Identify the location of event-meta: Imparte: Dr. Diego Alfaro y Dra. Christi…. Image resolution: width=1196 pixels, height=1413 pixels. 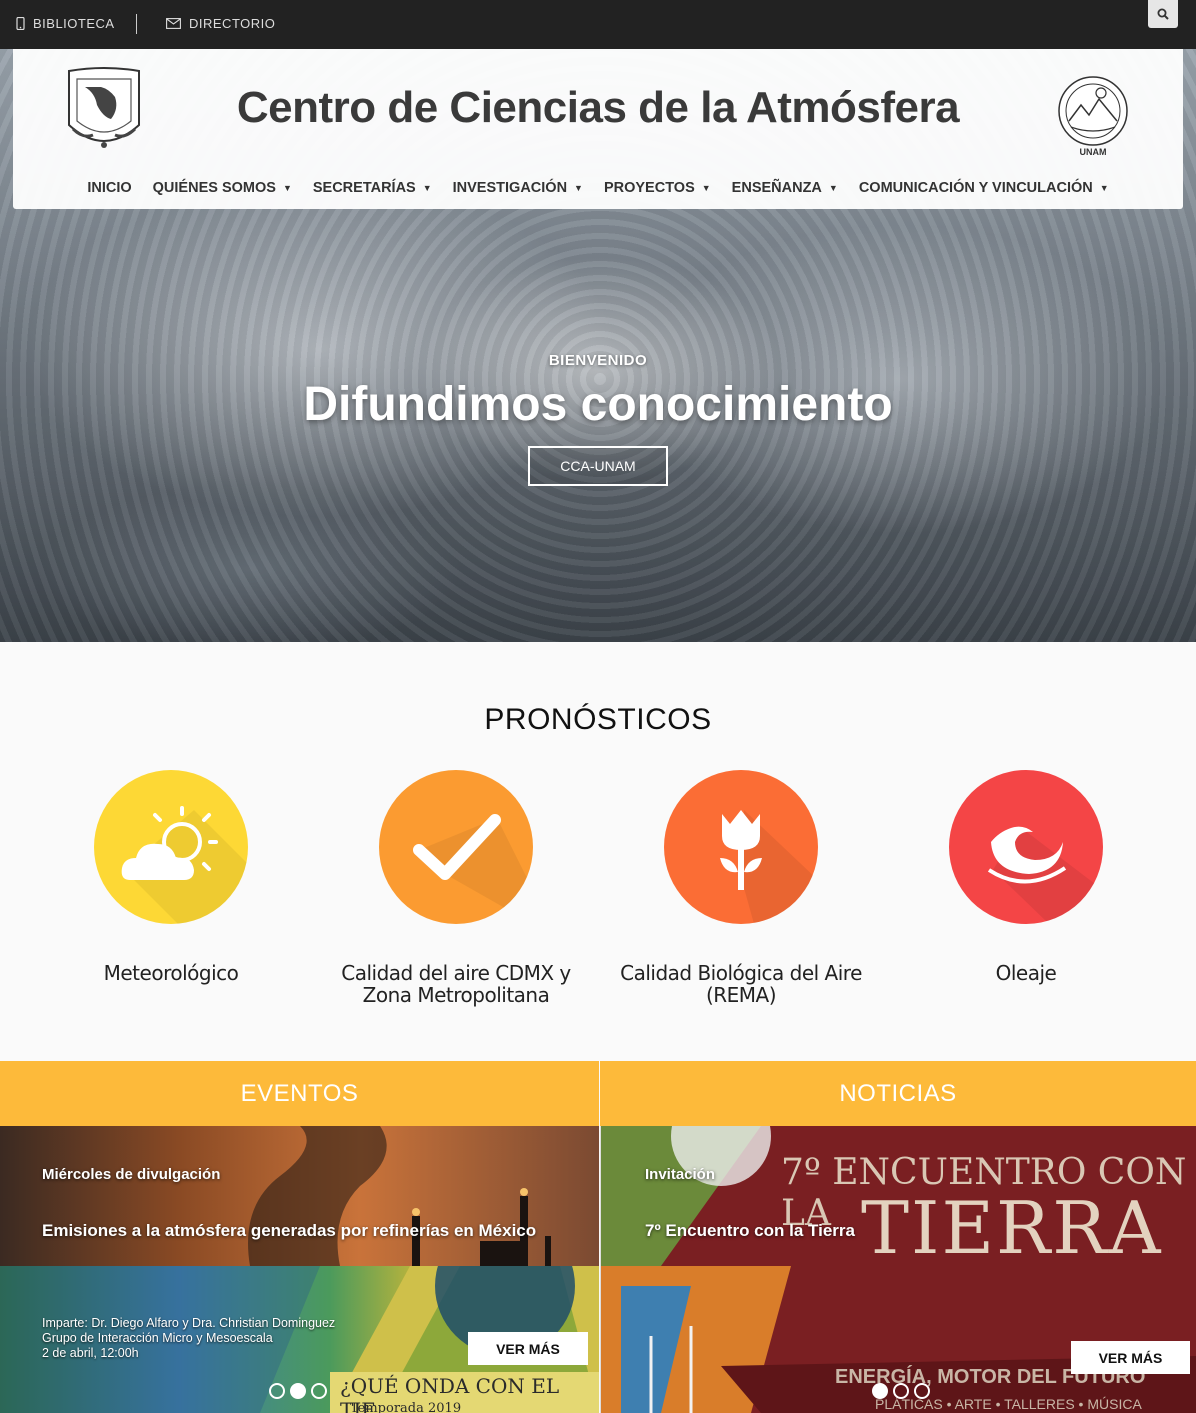
(188, 1338).